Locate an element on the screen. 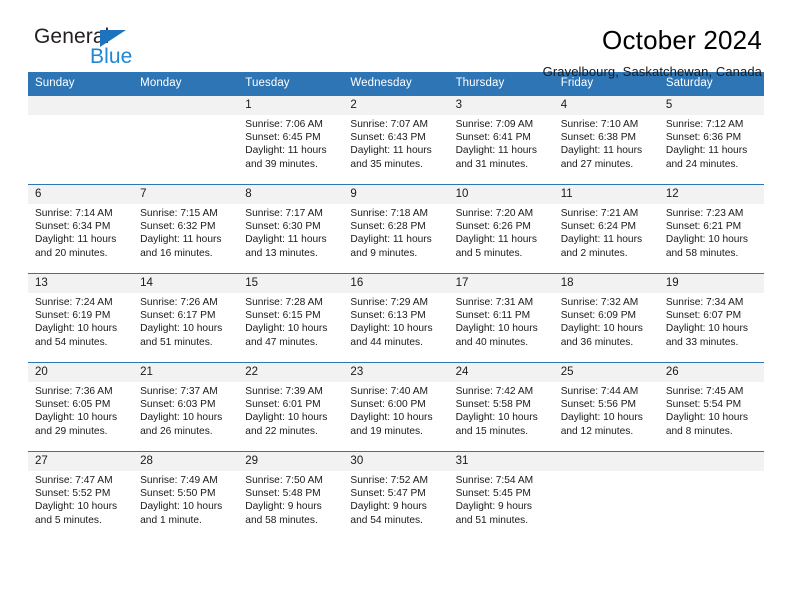  daylight-text: Daylight: 10 hours and 15 minutes. is located at coordinates (496, 424).